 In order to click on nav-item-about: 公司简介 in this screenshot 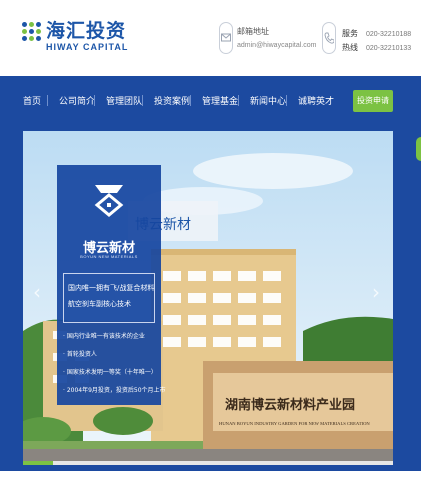, I will do `click(77, 100)`.